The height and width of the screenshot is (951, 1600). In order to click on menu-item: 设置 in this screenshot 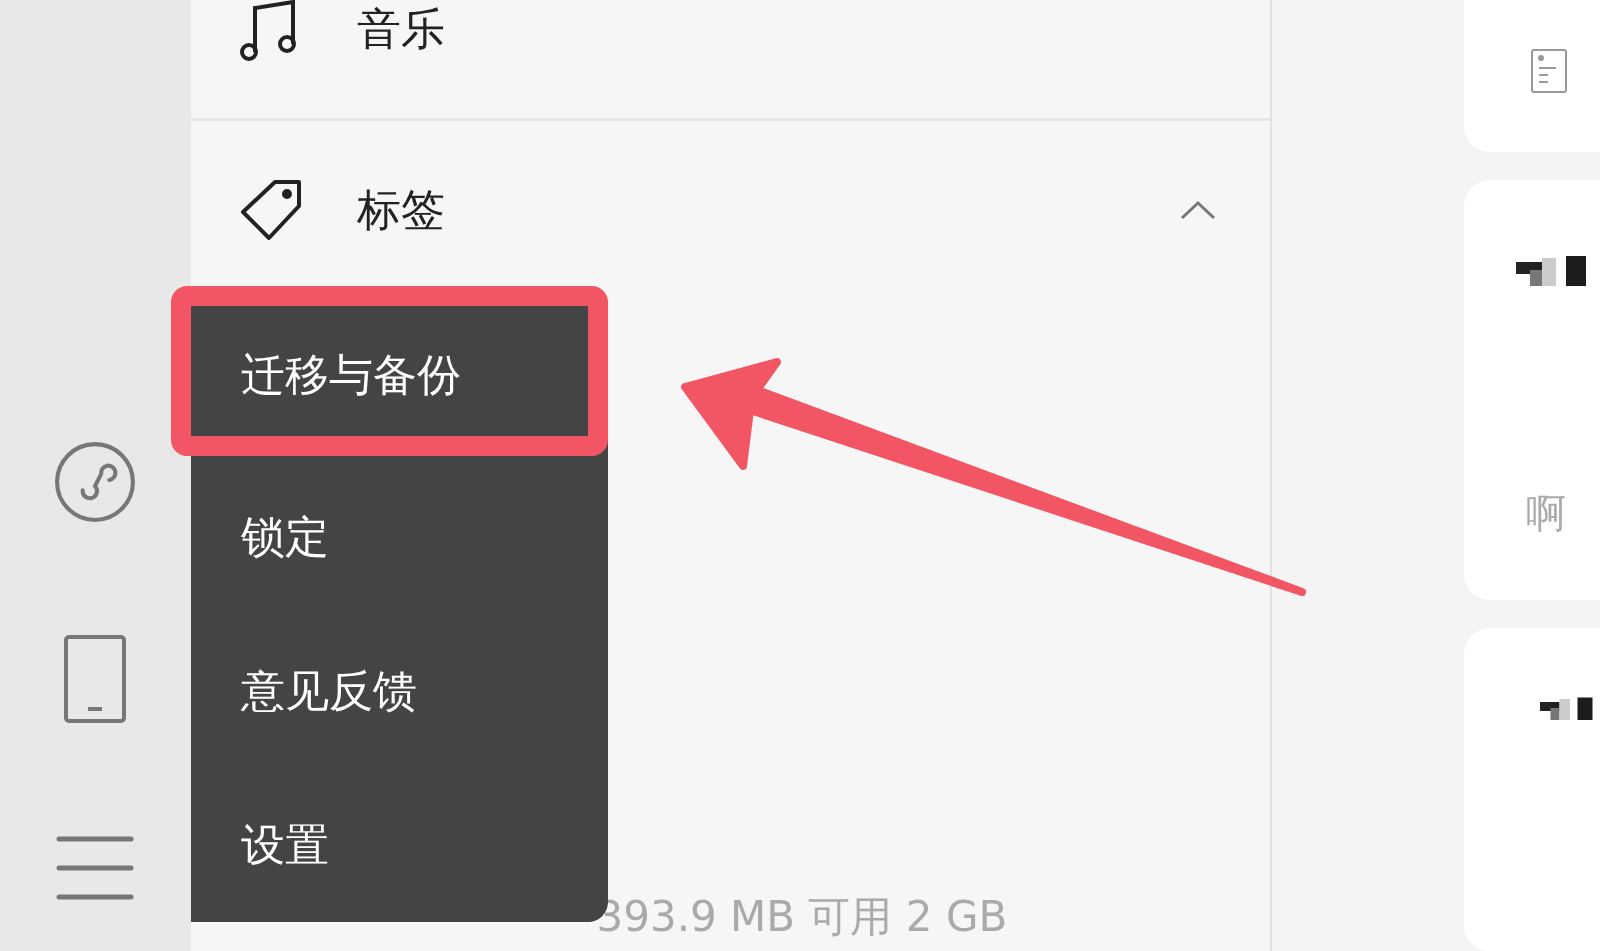, I will do `click(259, 845)`.